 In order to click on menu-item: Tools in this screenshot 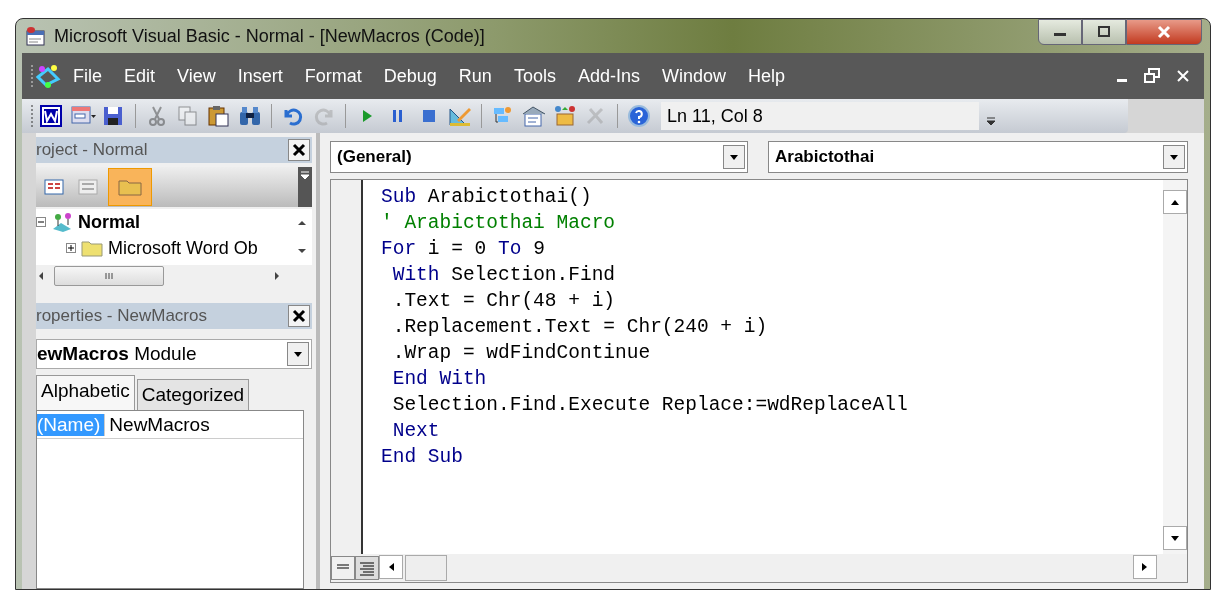, I will do `click(534, 76)`.